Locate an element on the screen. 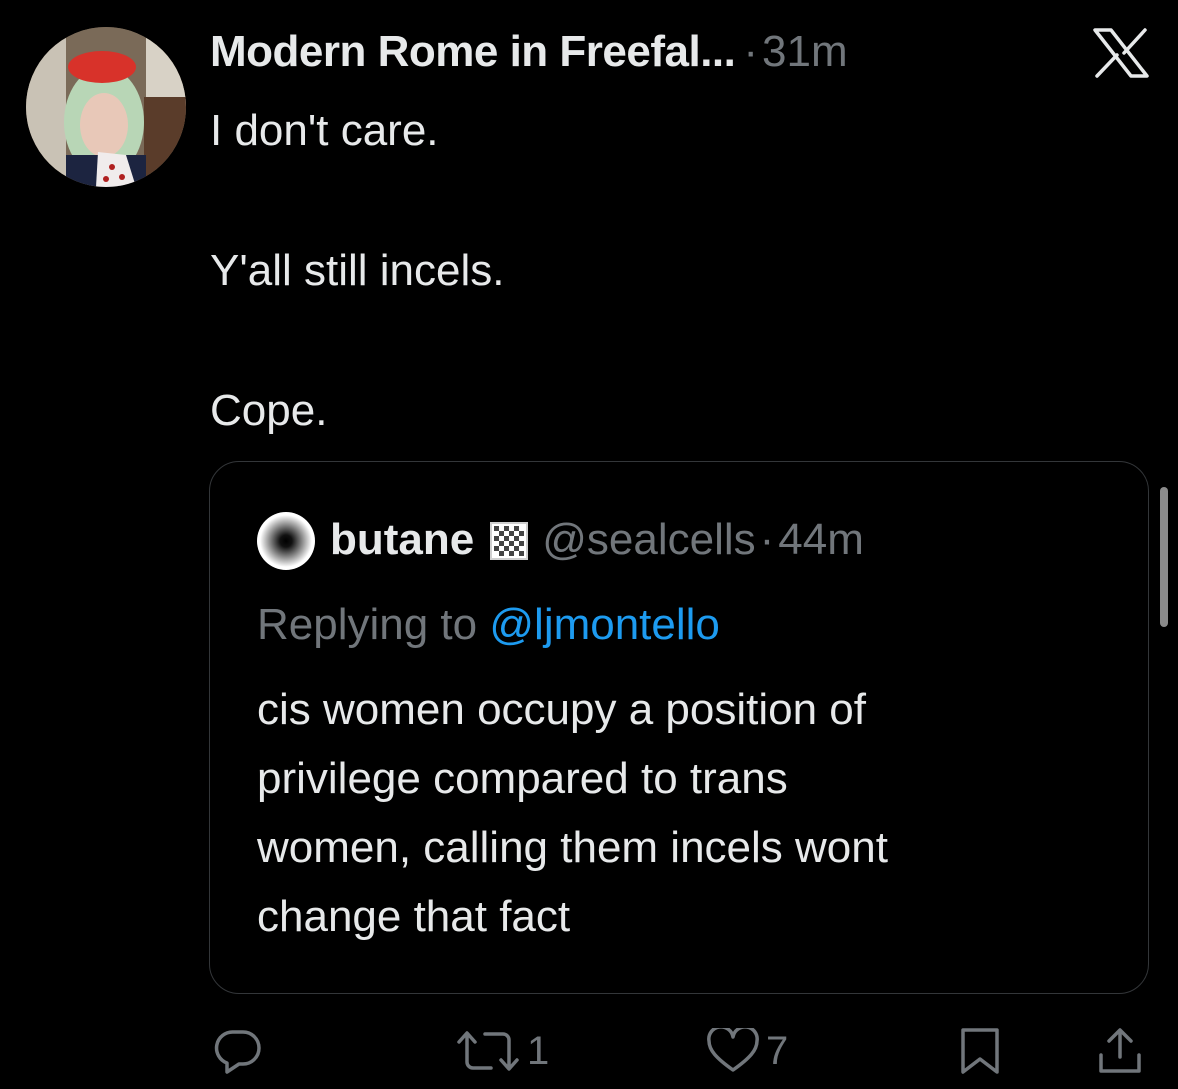 The height and width of the screenshot is (1089, 1178). tweet-line: Y'all still incels. is located at coordinates (357, 270).